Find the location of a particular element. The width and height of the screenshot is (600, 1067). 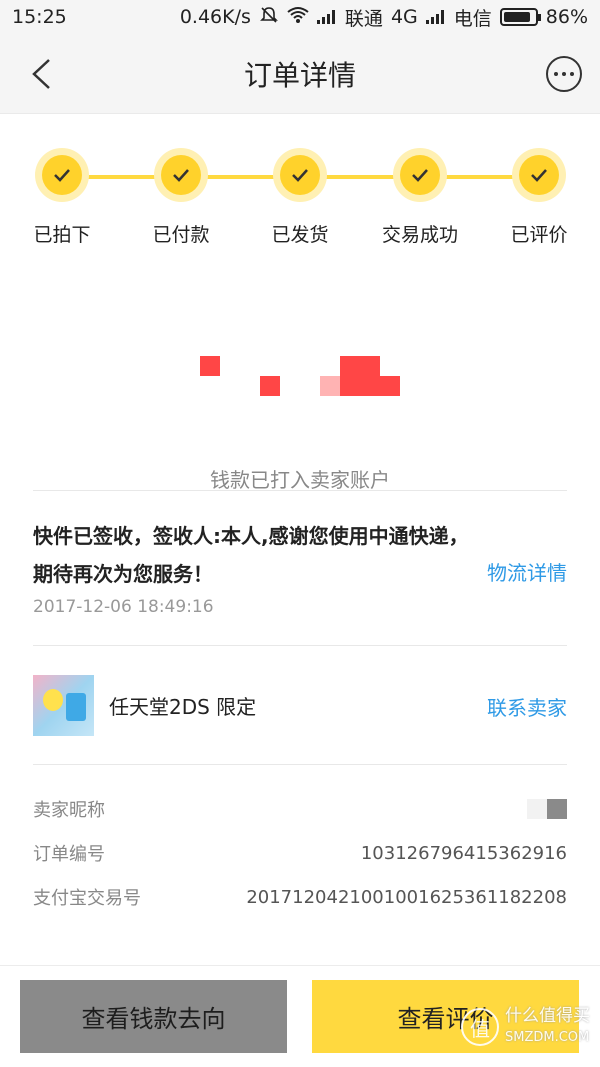

mute-icon is located at coordinates (269, 17).